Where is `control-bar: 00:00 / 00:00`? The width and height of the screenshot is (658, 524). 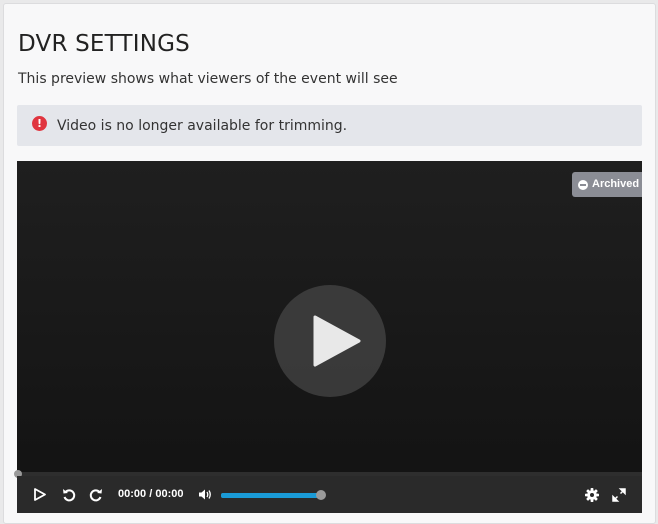
control-bar: 00:00 / 00:00 is located at coordinates (329, 494).